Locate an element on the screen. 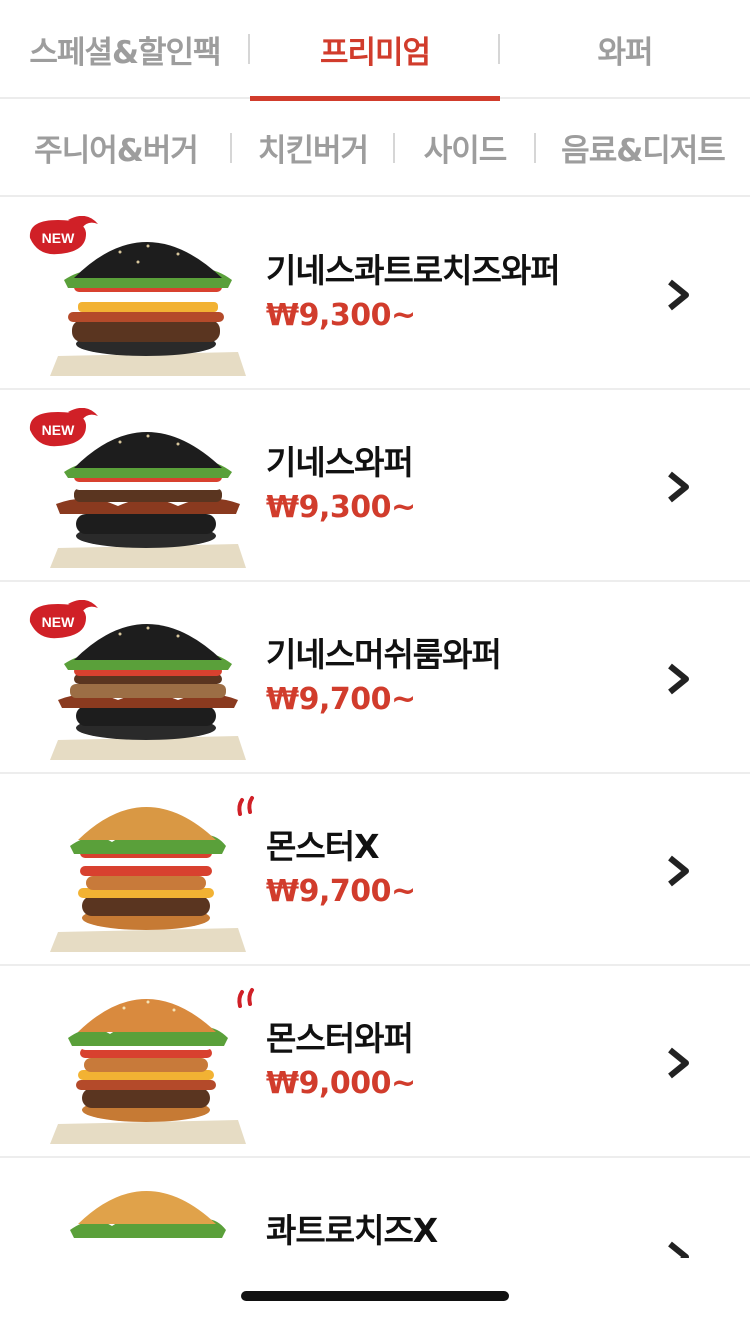  menu-item: 몬스터와퍼 ₩9,000~ is located at coordinates (375, 1062).